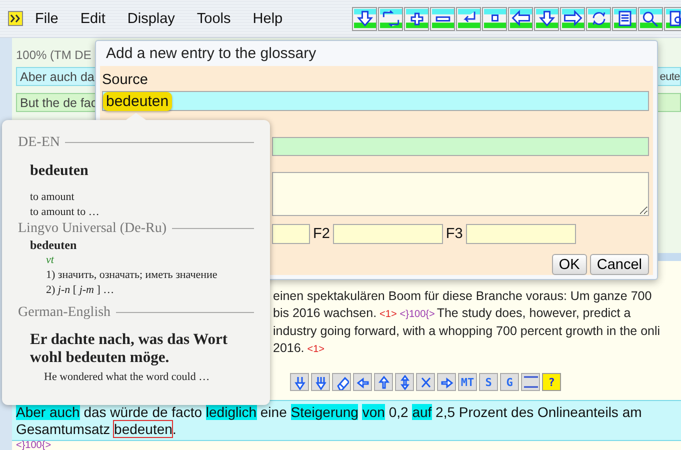 This screenshot has height=450, width=681. What do you see at coordinates (57, 77) in the screenshot?
I see `segment-text: Aber auch da` at bounding box center [57, 77].